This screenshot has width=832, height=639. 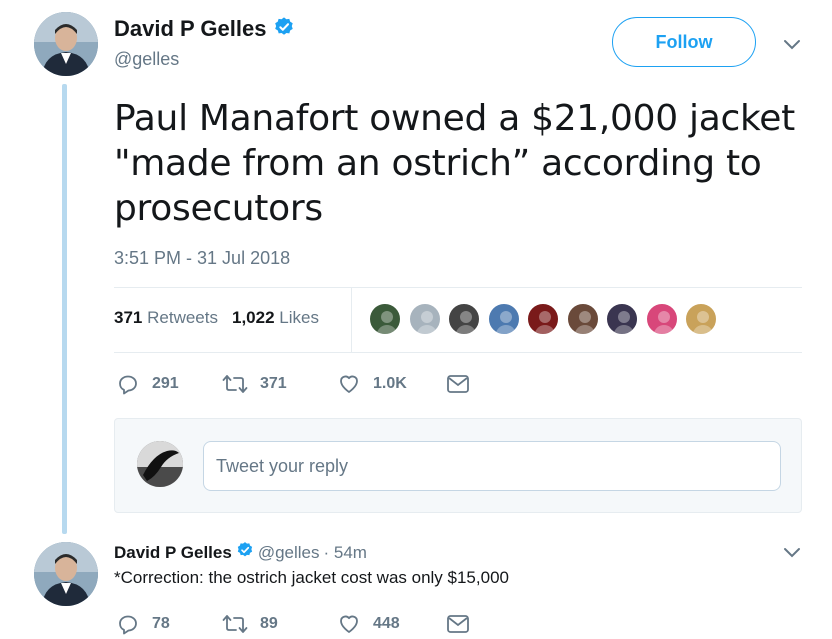 What do you see at coordinates (66, 44) in the screenshot?
I see `author-avatar` at bounding box center [66, 44].